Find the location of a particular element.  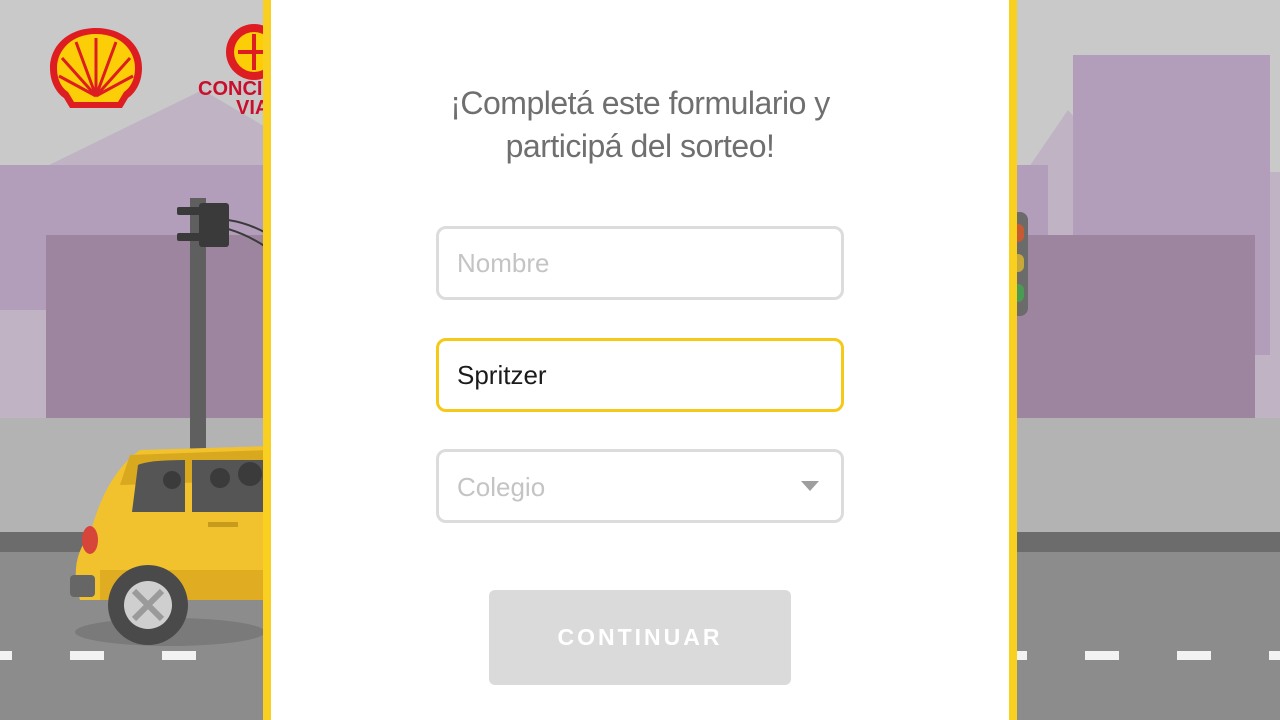

apellido-field is located at coordinates (640, 375).